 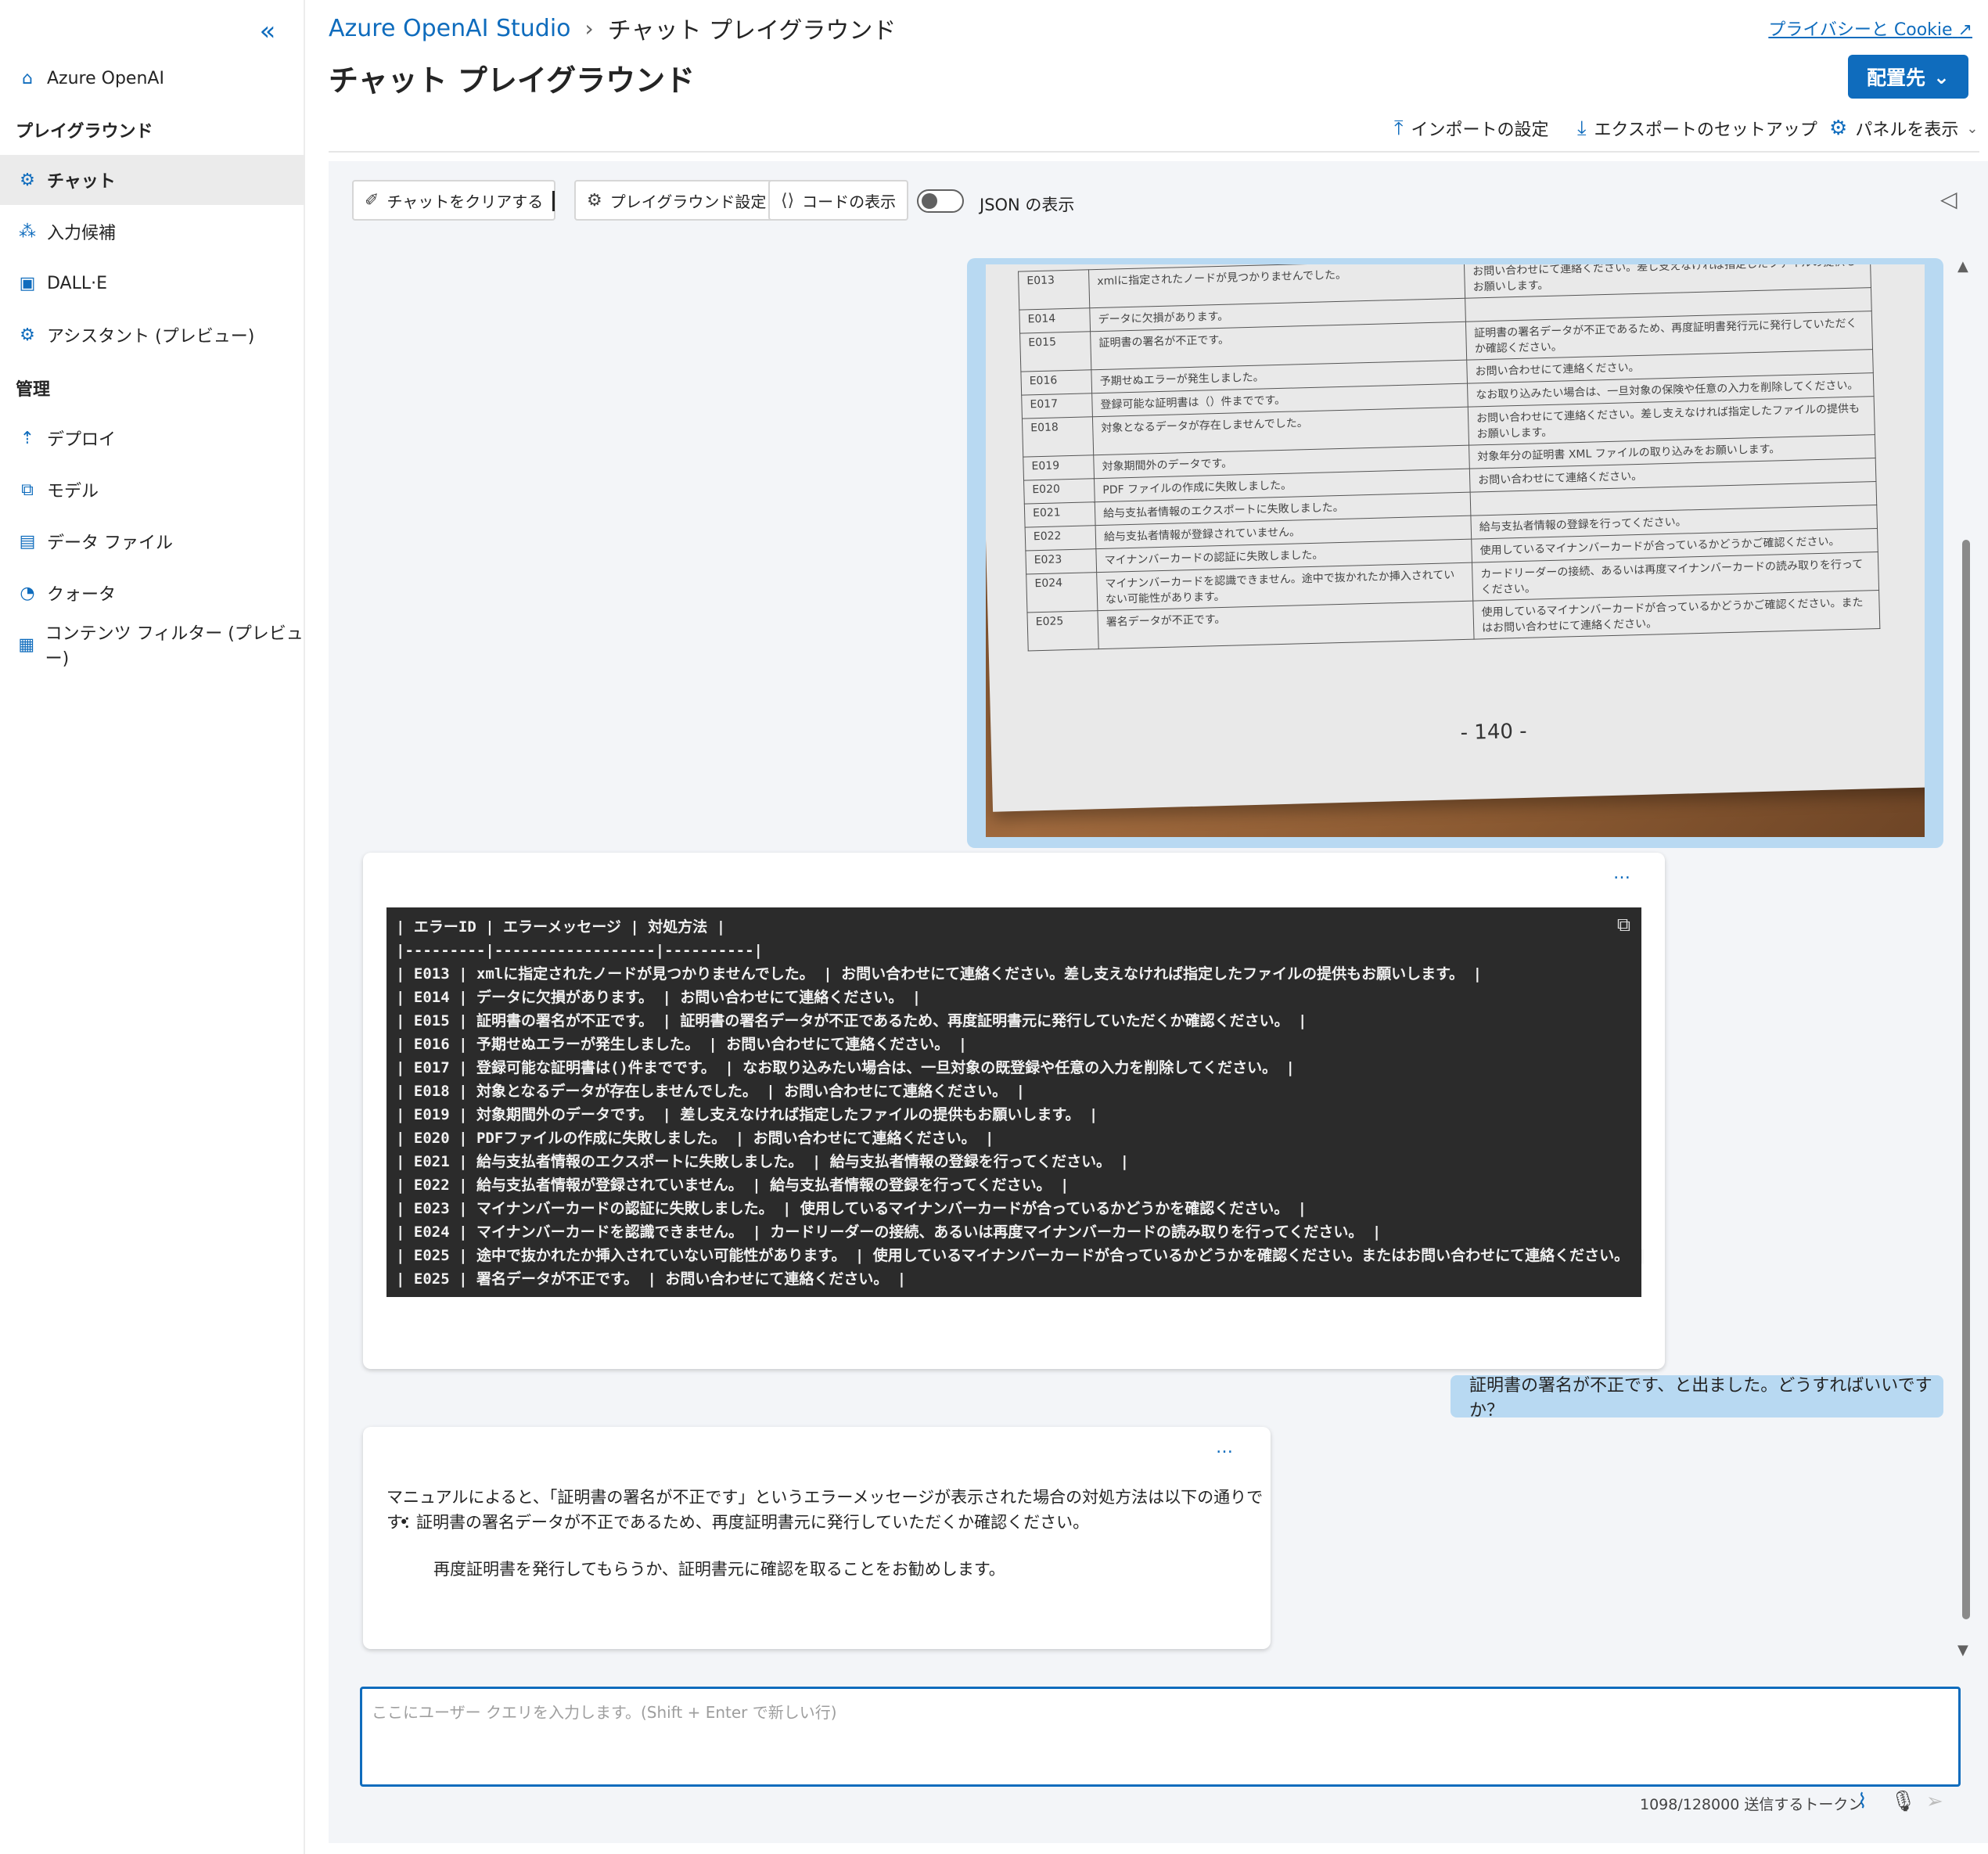 I want to click on home-icon: ⌂, so click(x=27, y=78).